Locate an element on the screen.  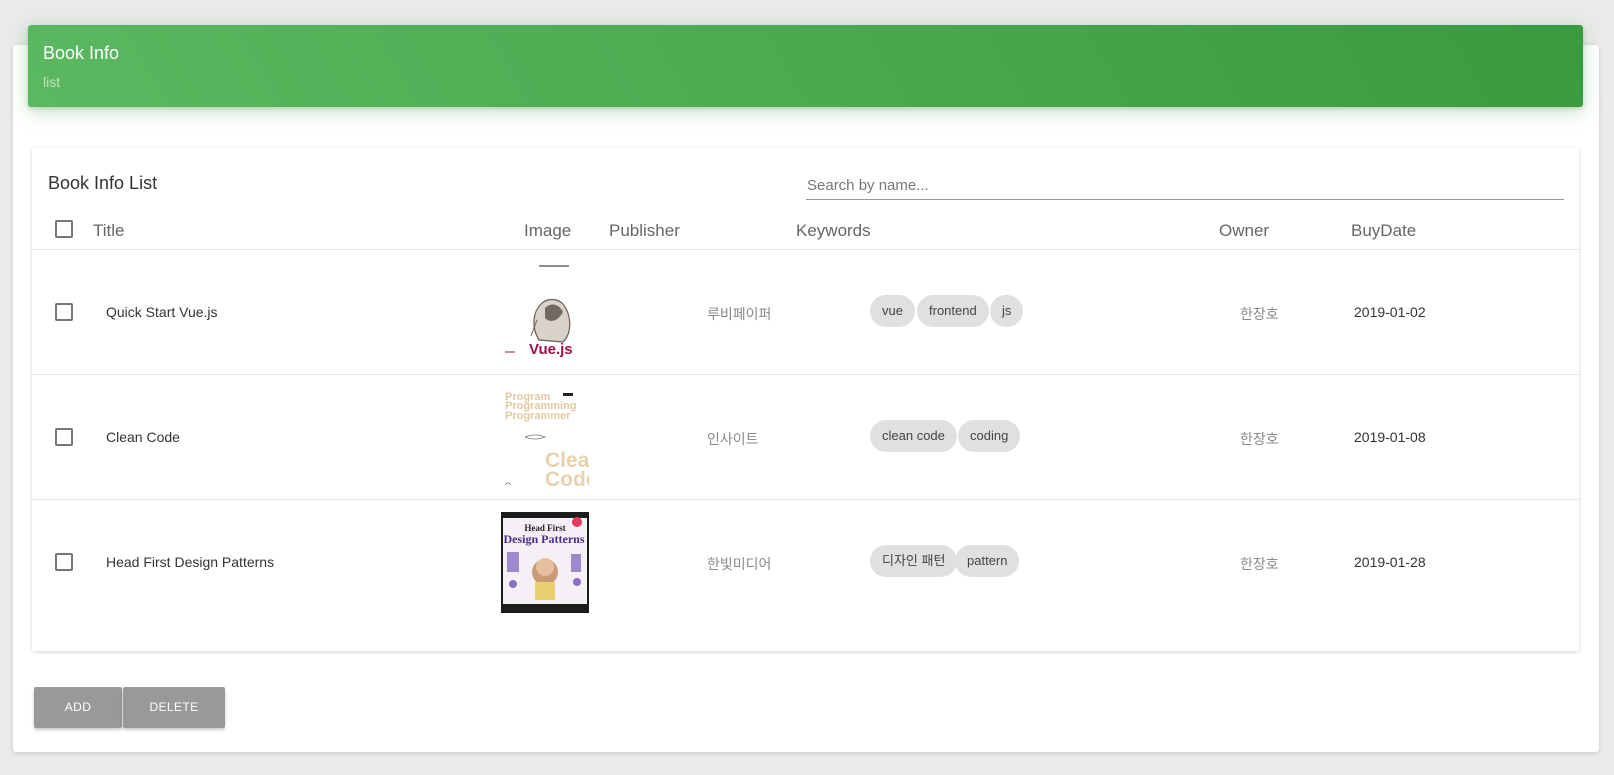
cover-text: Programmer is located at coordinates (538, 416).